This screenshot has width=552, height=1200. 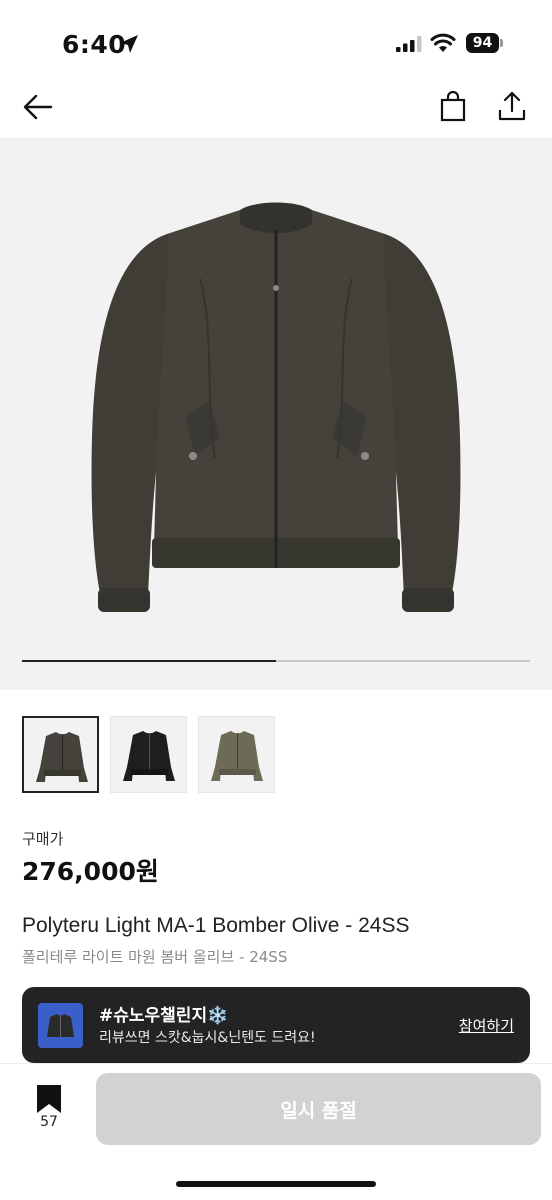 I want to click on product-title-ko: 폴리테루 라이트 마원 봄버 올리브 - 24SS, so click(x=155, y=957).